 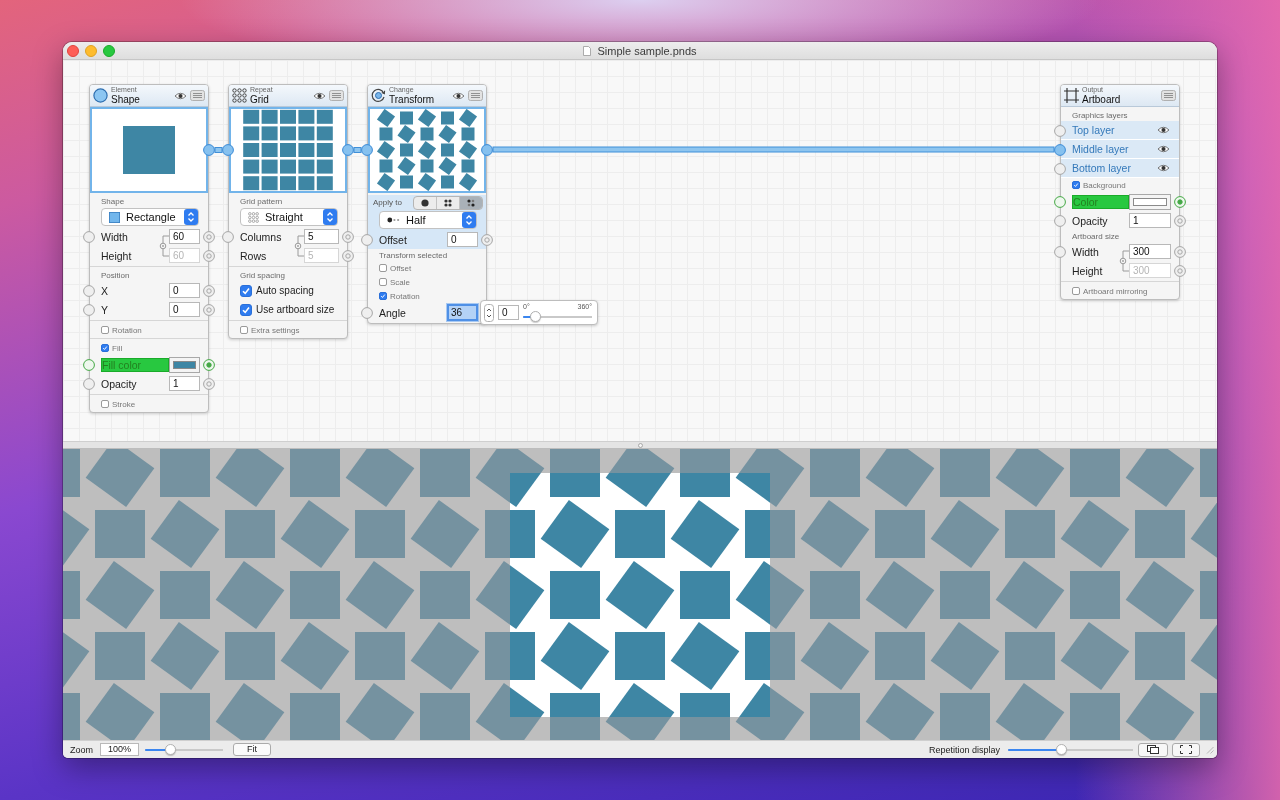 What do you see at coordinates (1120, 130) in the screenshot?
I see `layer-row: Top layer` at bounding box center [1120, 130].